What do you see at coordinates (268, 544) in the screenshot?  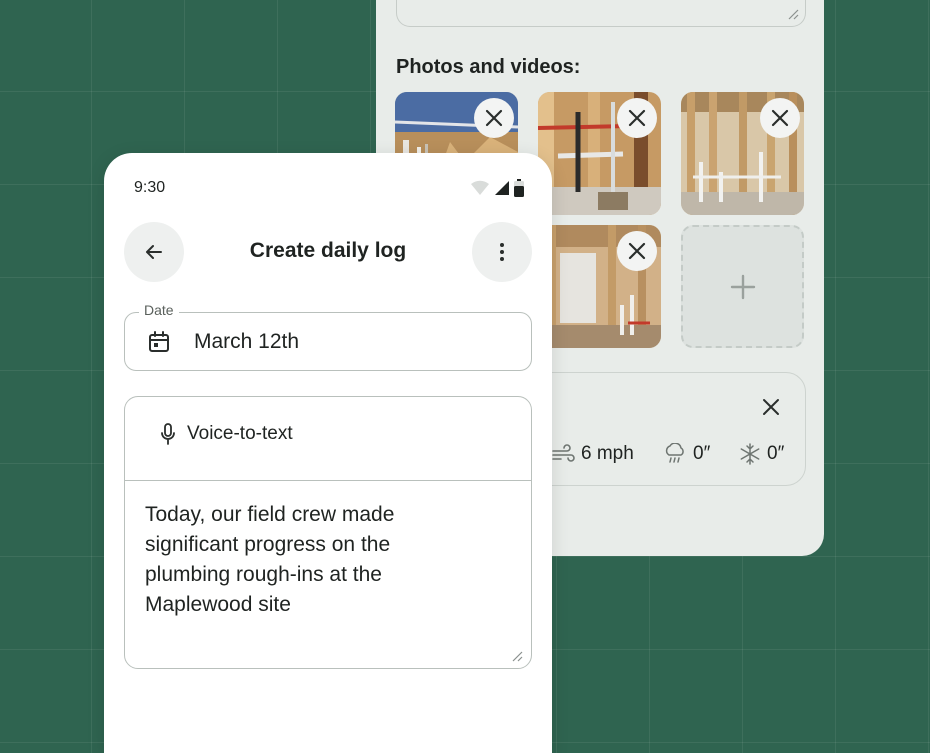 I see `notes-line: significant progress on the` at bounding box center [268, 544].